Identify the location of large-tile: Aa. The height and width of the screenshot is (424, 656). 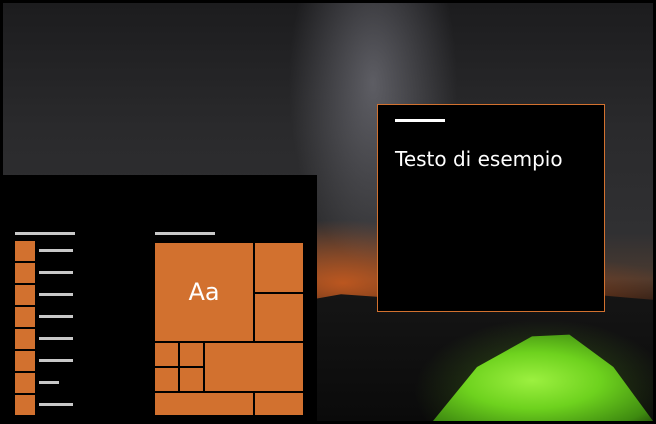
(204, 292).